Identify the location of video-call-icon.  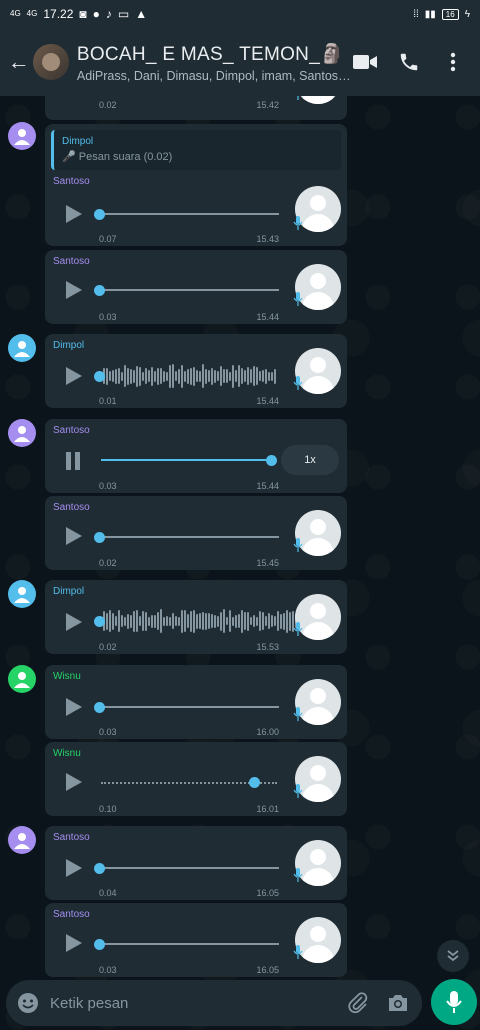
(365, 62).